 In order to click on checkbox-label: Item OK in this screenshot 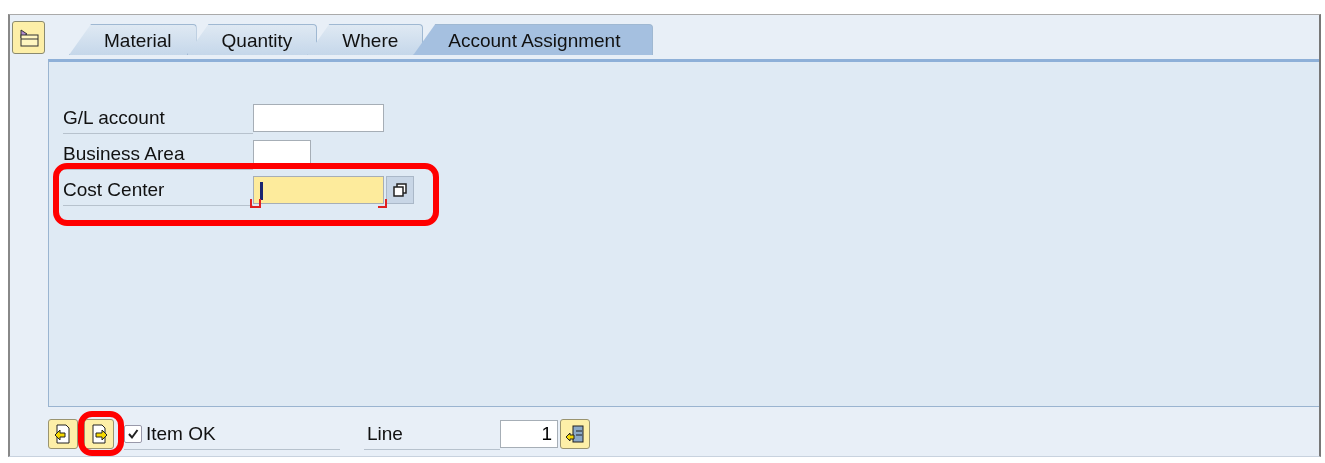, I will do `click(181, 433)`.